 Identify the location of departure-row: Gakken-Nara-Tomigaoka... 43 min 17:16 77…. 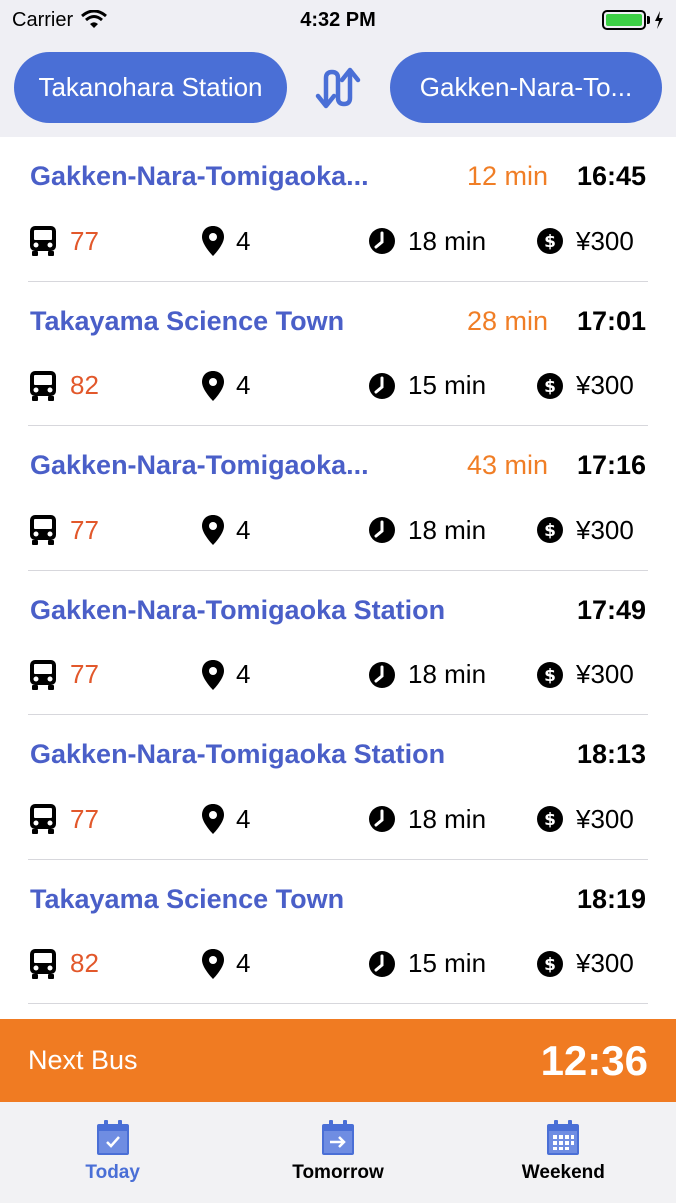
(338, 498).